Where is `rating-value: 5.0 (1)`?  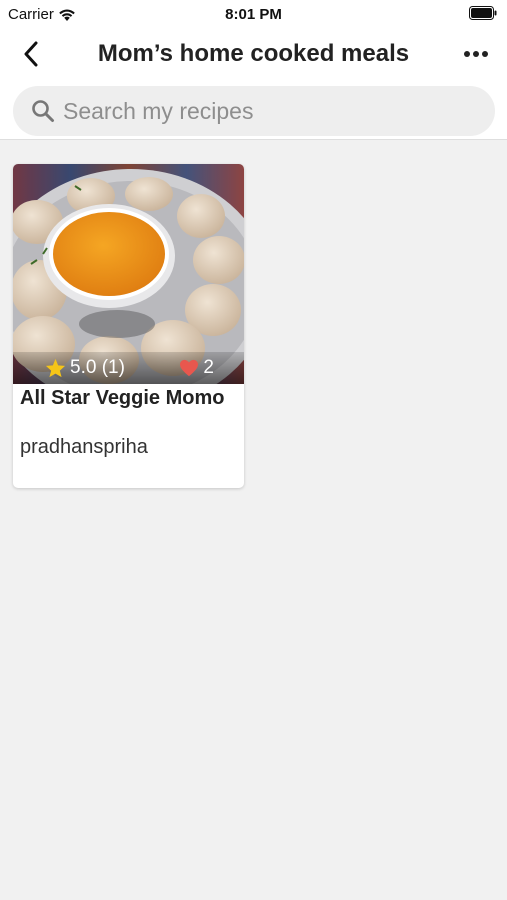 rating-value: 5.0 (1) is located at coordinates (97, 367).